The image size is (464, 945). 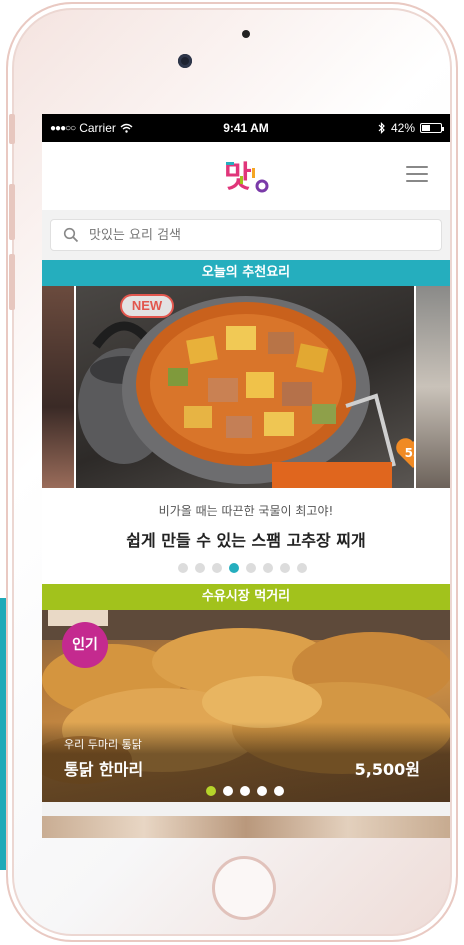 What do you see at coordinates (246, 539) in the screenshot?
I see `recipe-title: 쉽게 만들 수 있는 스팸 고추장 찌개` at bounding box center [246, 539].